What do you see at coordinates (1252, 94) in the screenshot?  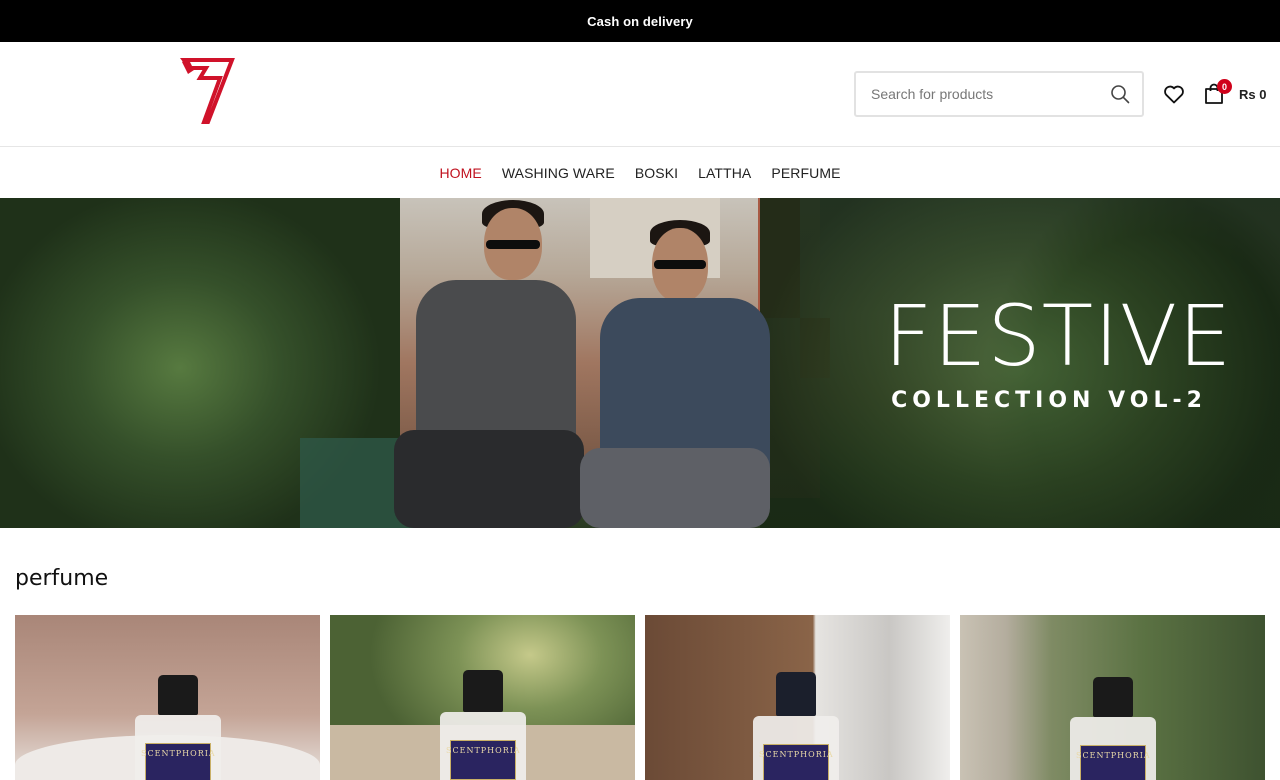 I see `cart-total: Rs 0` at bounding box center [1252, 94].